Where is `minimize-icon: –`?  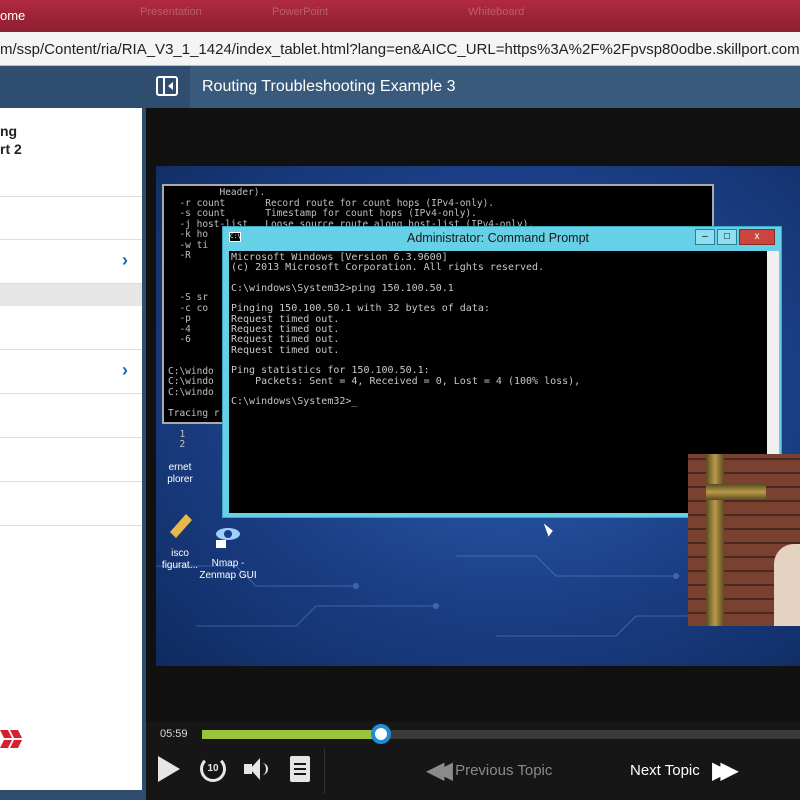 minimize-icon: – is located at coordinates (705, 237).